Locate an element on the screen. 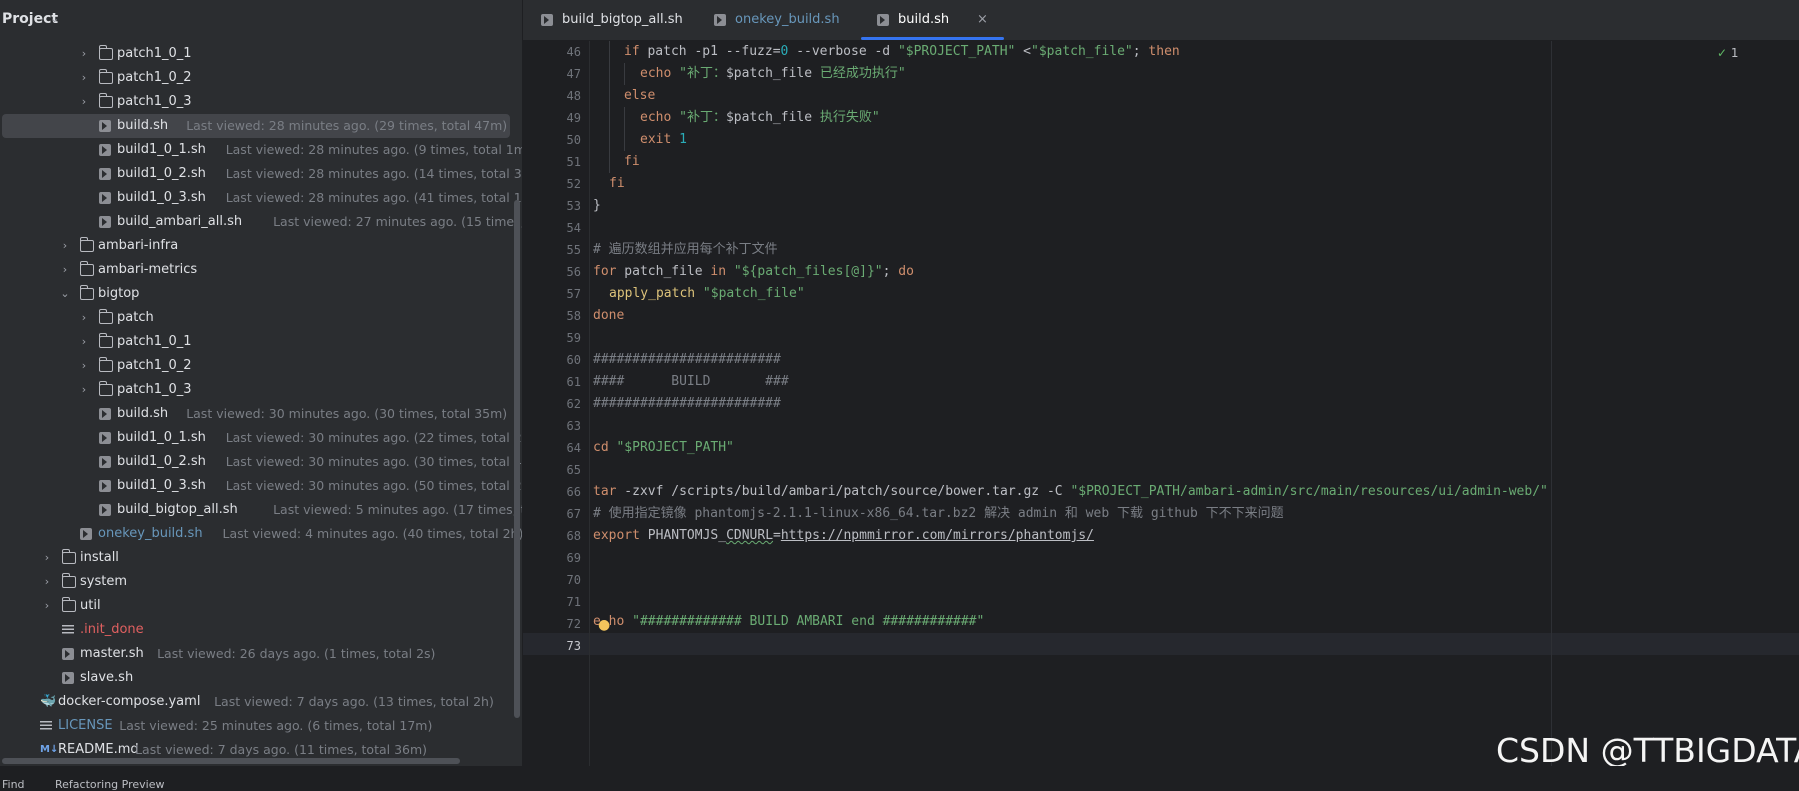 Image resolution: width=1799 pixels, height=791 pixels. project-panel-header: Project ⌄ is located at coordinates (261, 20).